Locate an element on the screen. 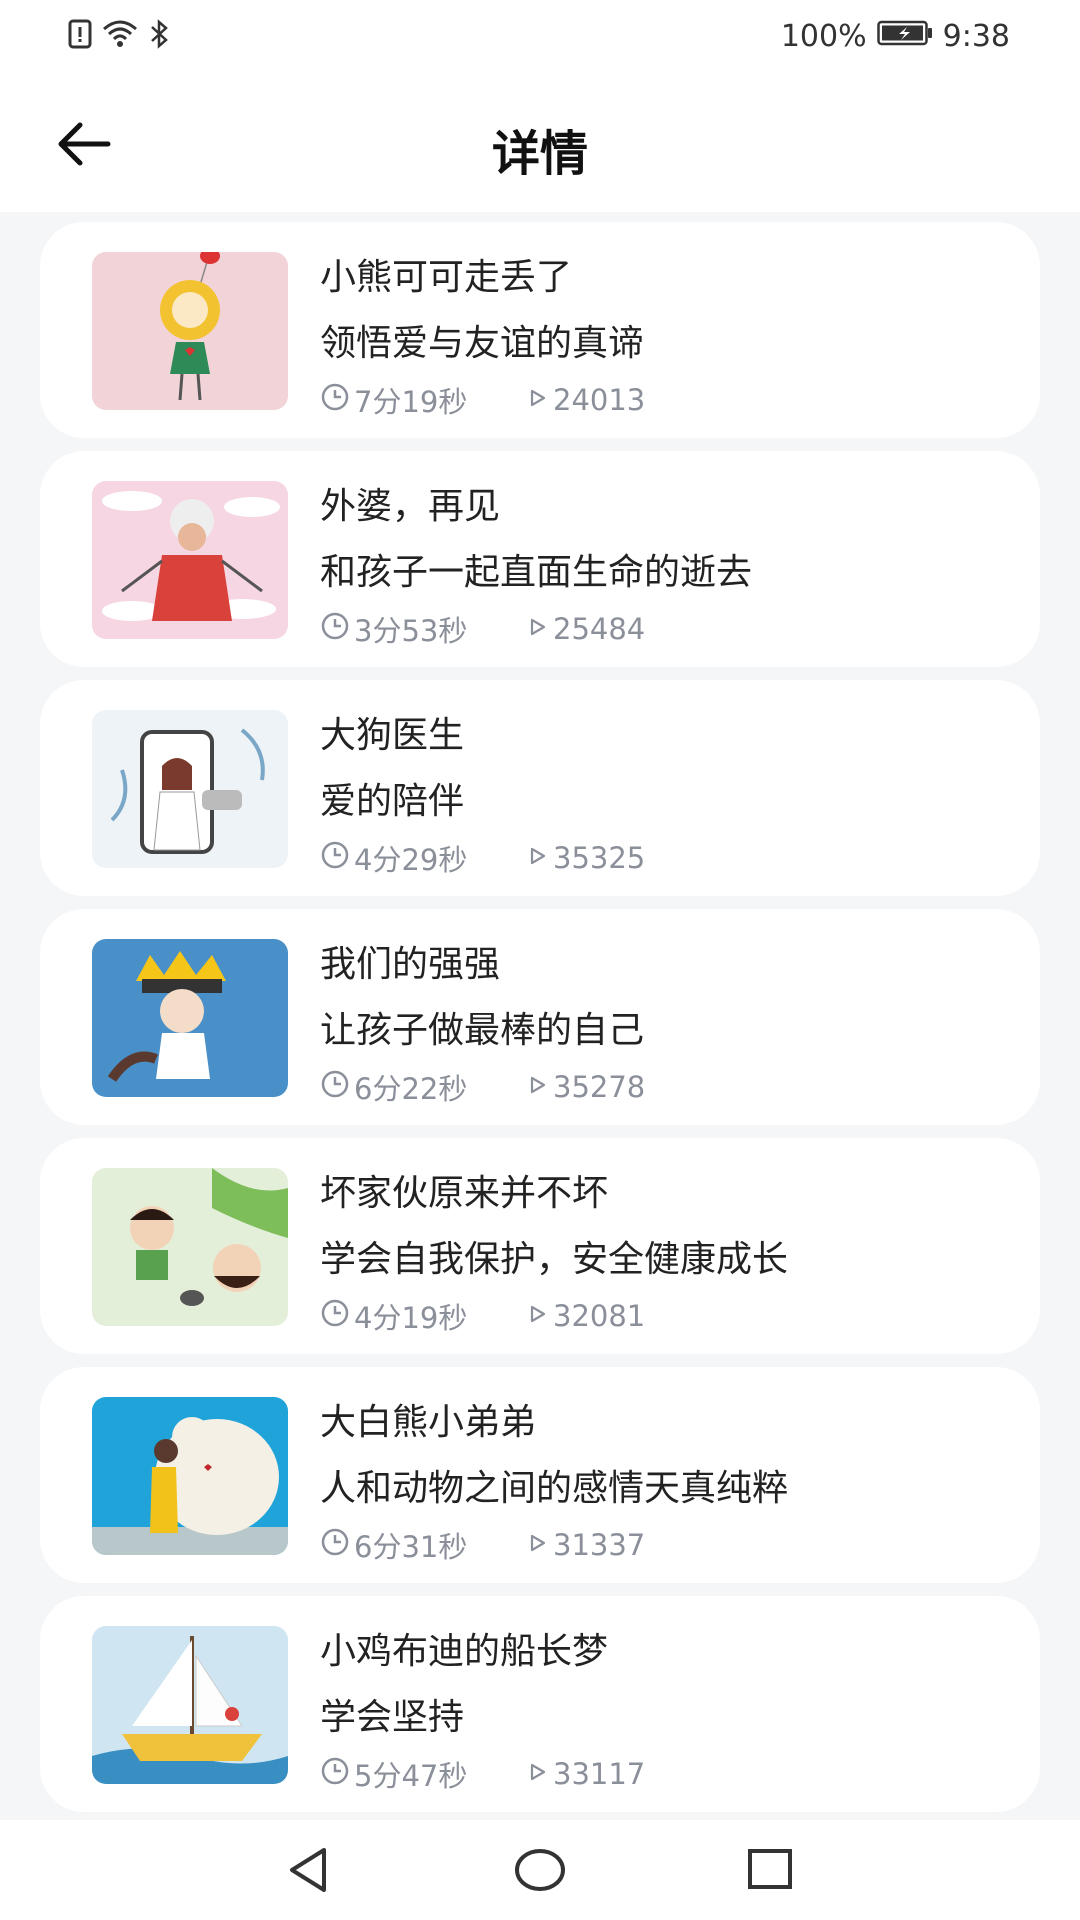 The height and width of the screenshot is (1920, 1080). story-title: 外婆，再见 is located at coordinates (410, 506).